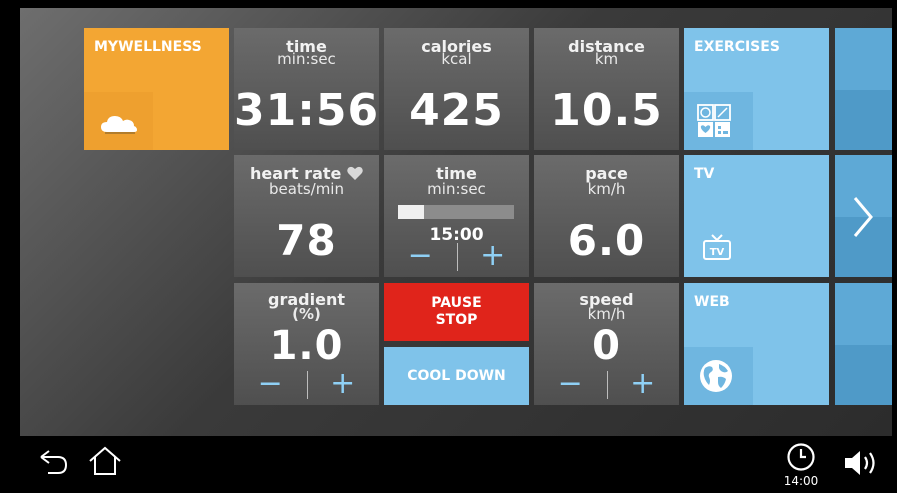  I want to click on tv-icon-area: TV, so click(718, 248).